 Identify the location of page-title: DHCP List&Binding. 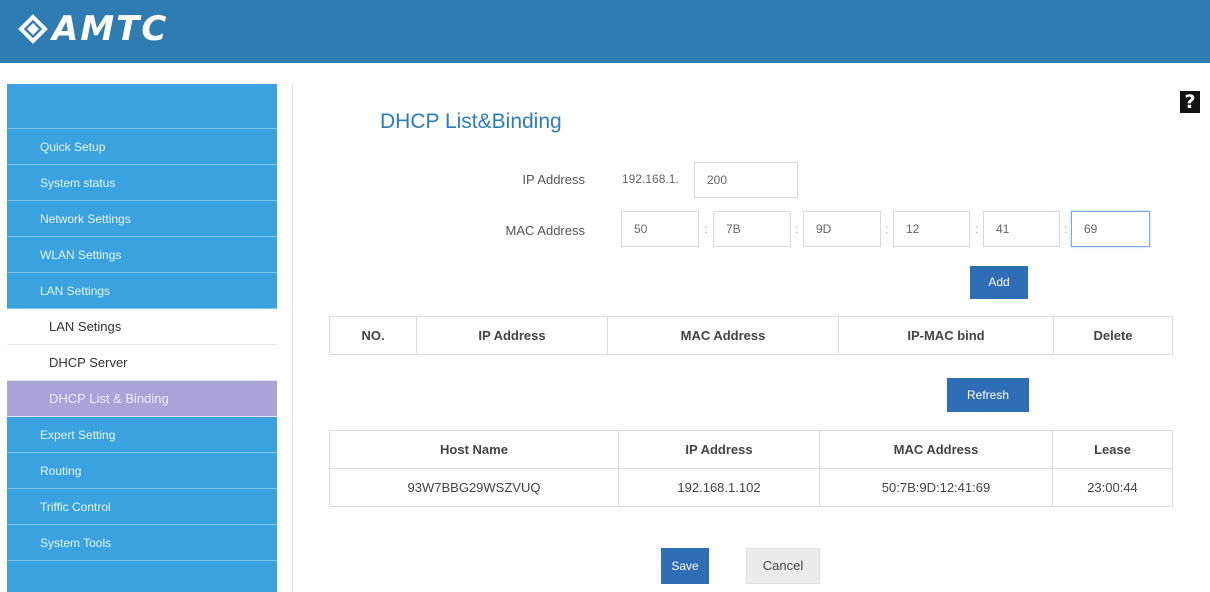
(471, 121).